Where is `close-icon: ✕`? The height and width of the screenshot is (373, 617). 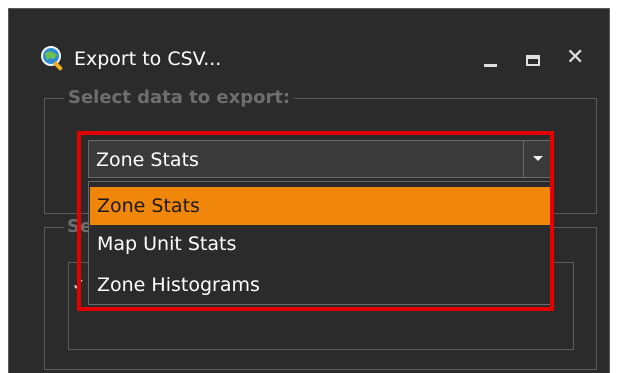 close-icon: ✕ is located at coordinates (575, 58).